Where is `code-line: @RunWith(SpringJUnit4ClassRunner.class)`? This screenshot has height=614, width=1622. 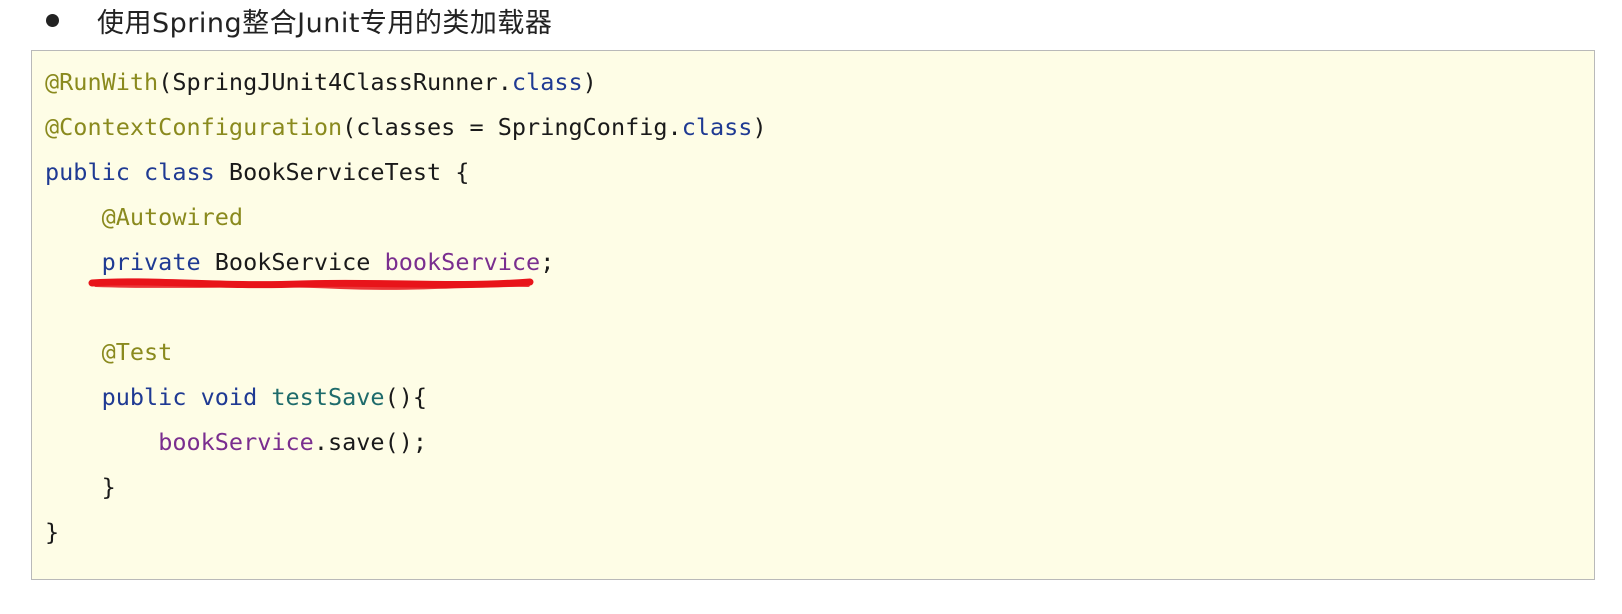
code-line: @RunWith(SpringJUnit4ClassRunner.class) is located at coordinates (321, 82).